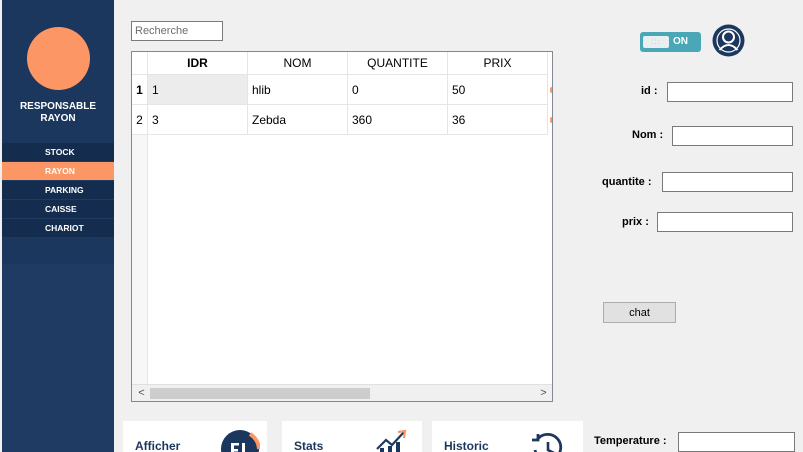  What do you see at coordinates (732, 136) in the screenshot?
I see `nom-field` at bounding box center [732, 136].